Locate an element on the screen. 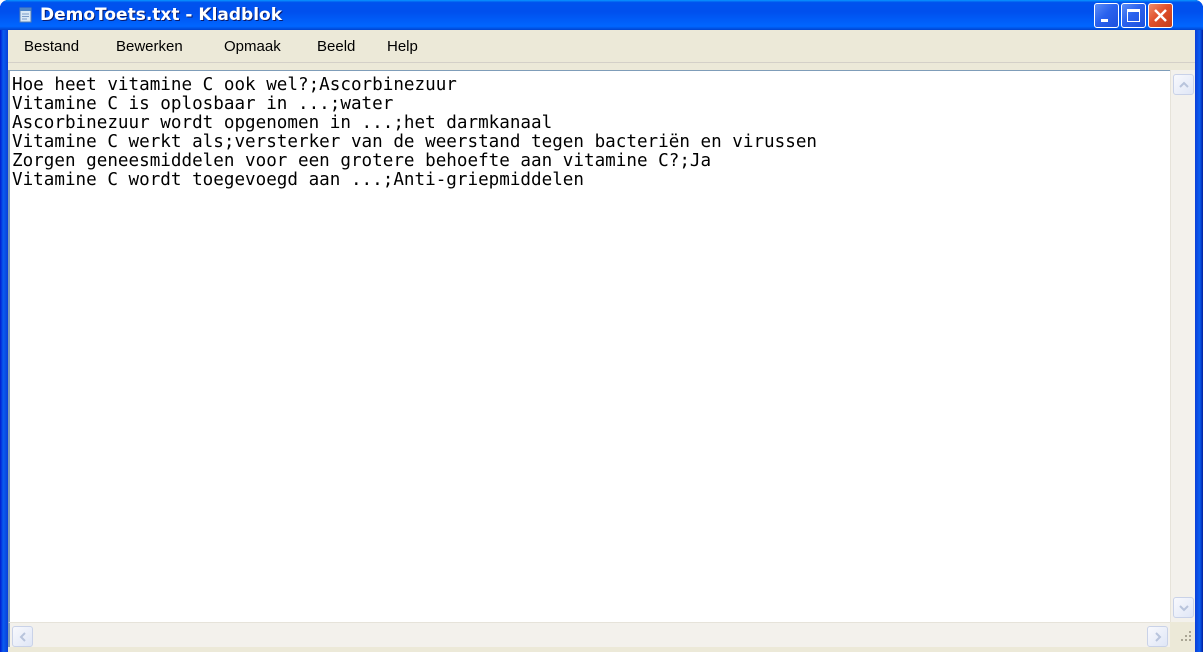  vertical-scrollbar is located at coordinates (1182, 346).